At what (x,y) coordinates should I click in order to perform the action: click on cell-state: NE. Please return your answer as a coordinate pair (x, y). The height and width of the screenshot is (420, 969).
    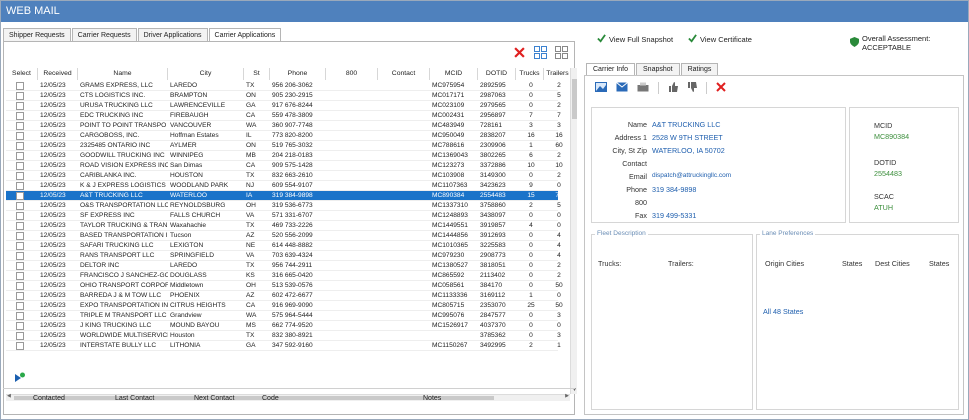
    Looking at the image, I should click on (251, 245).